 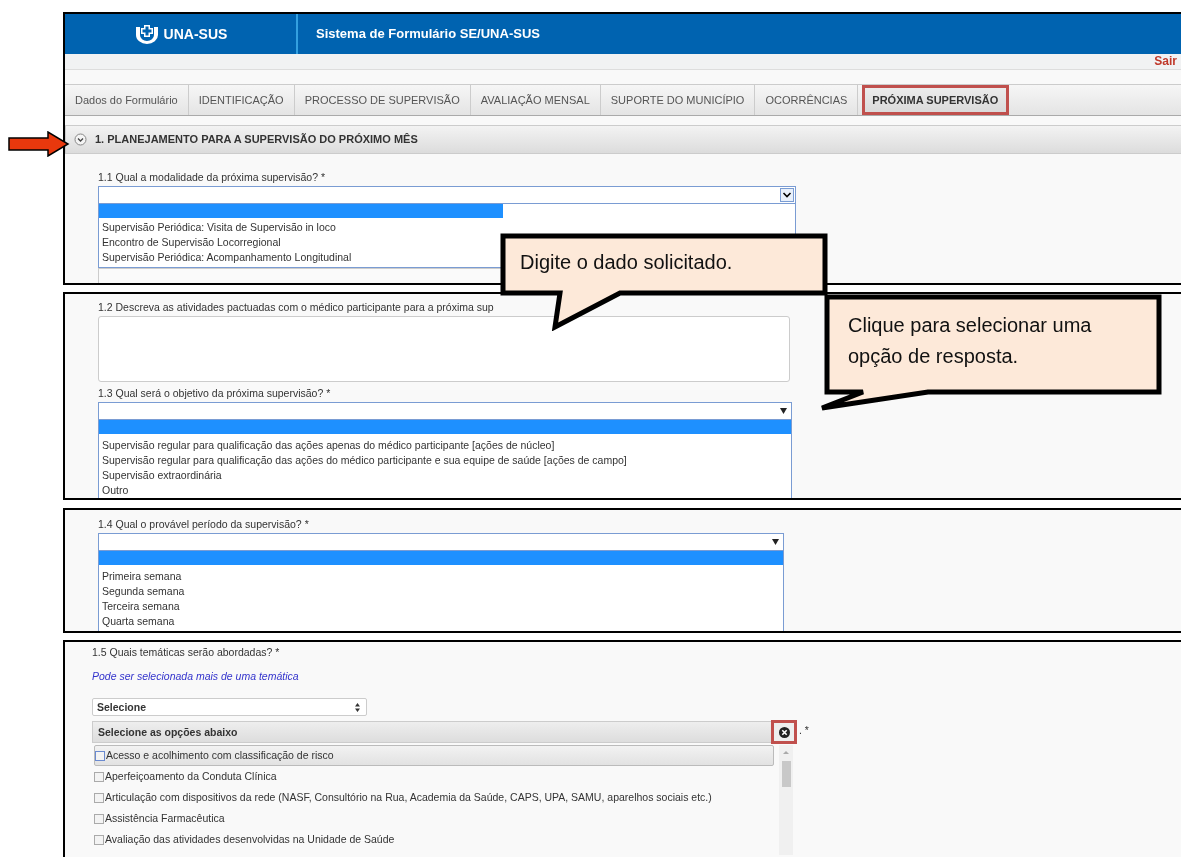 What do you see at coordinates (114, 490) in the screenshot?
I see `dropdown-option: Outro` at bounding box center [114, 490].